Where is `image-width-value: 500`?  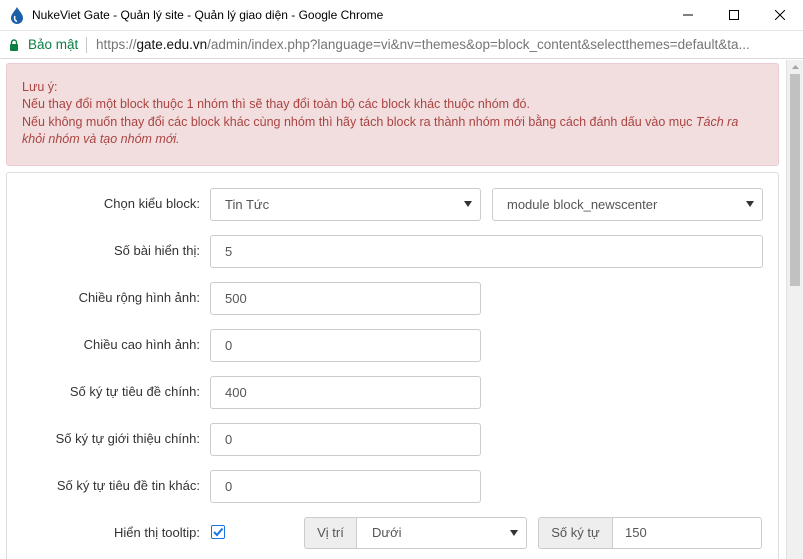
image-width-value: 500 is located at coordinates (236, 298).